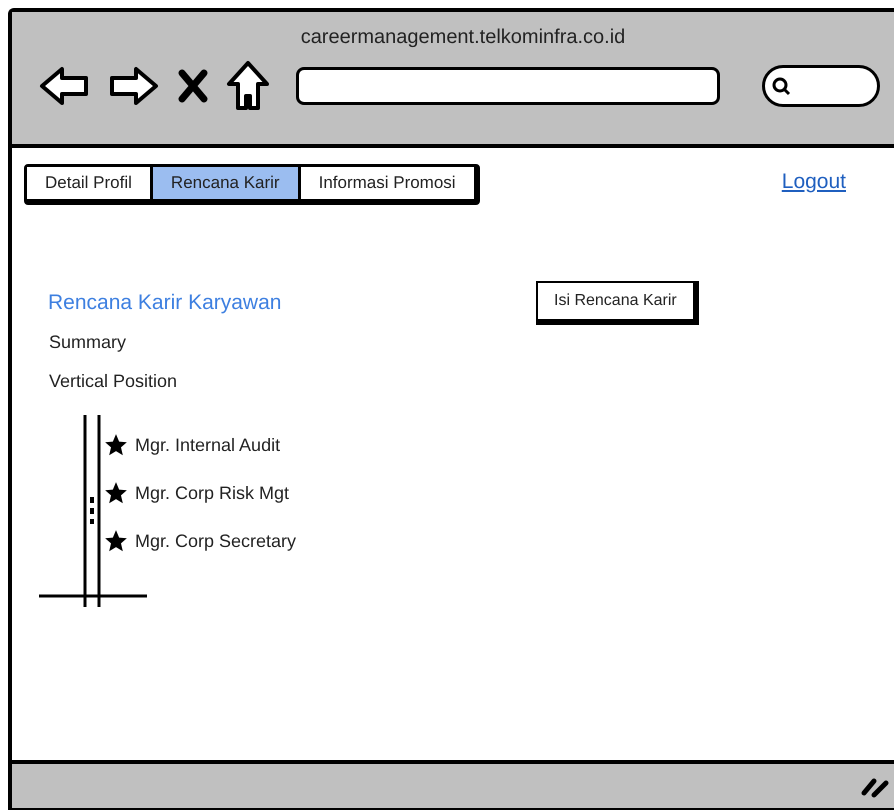 This screenshot has width=894, height=810. What do you see at coordinates (248, 86) in the screenshot?
I see `home-icon` at bounding box center [248, 86].